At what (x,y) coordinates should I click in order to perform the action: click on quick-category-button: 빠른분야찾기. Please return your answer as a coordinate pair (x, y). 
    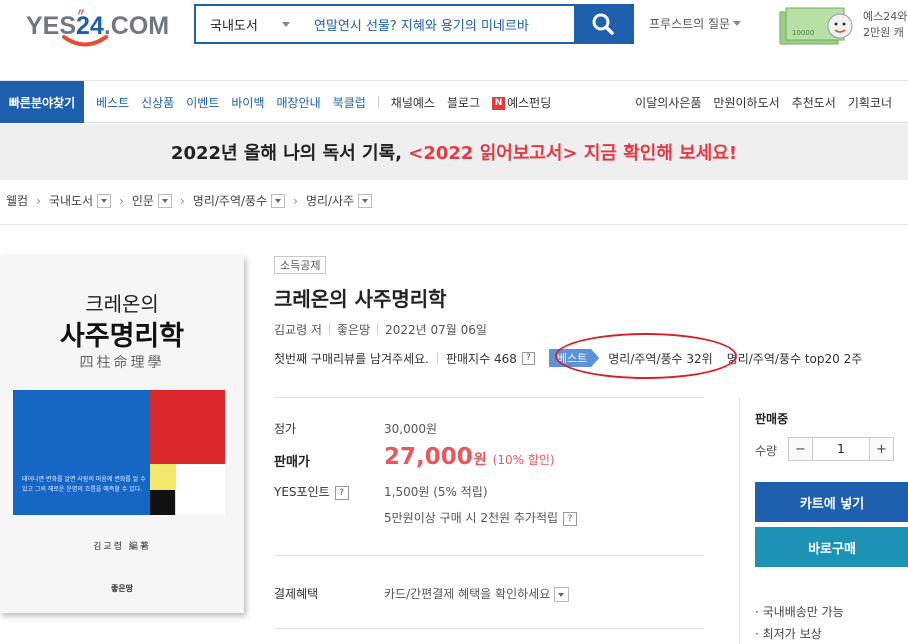
    Looking at the image, I should click on (42, 102).